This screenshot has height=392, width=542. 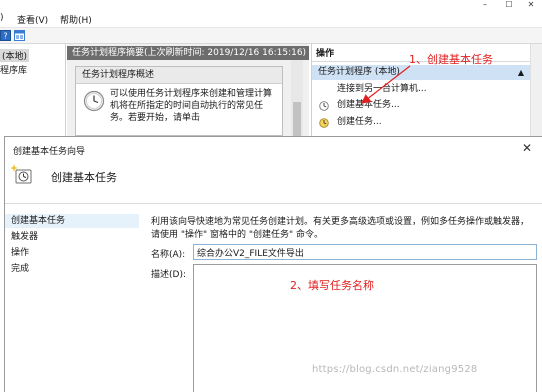 I want to click on task-icon, so click(x=324, y=123).